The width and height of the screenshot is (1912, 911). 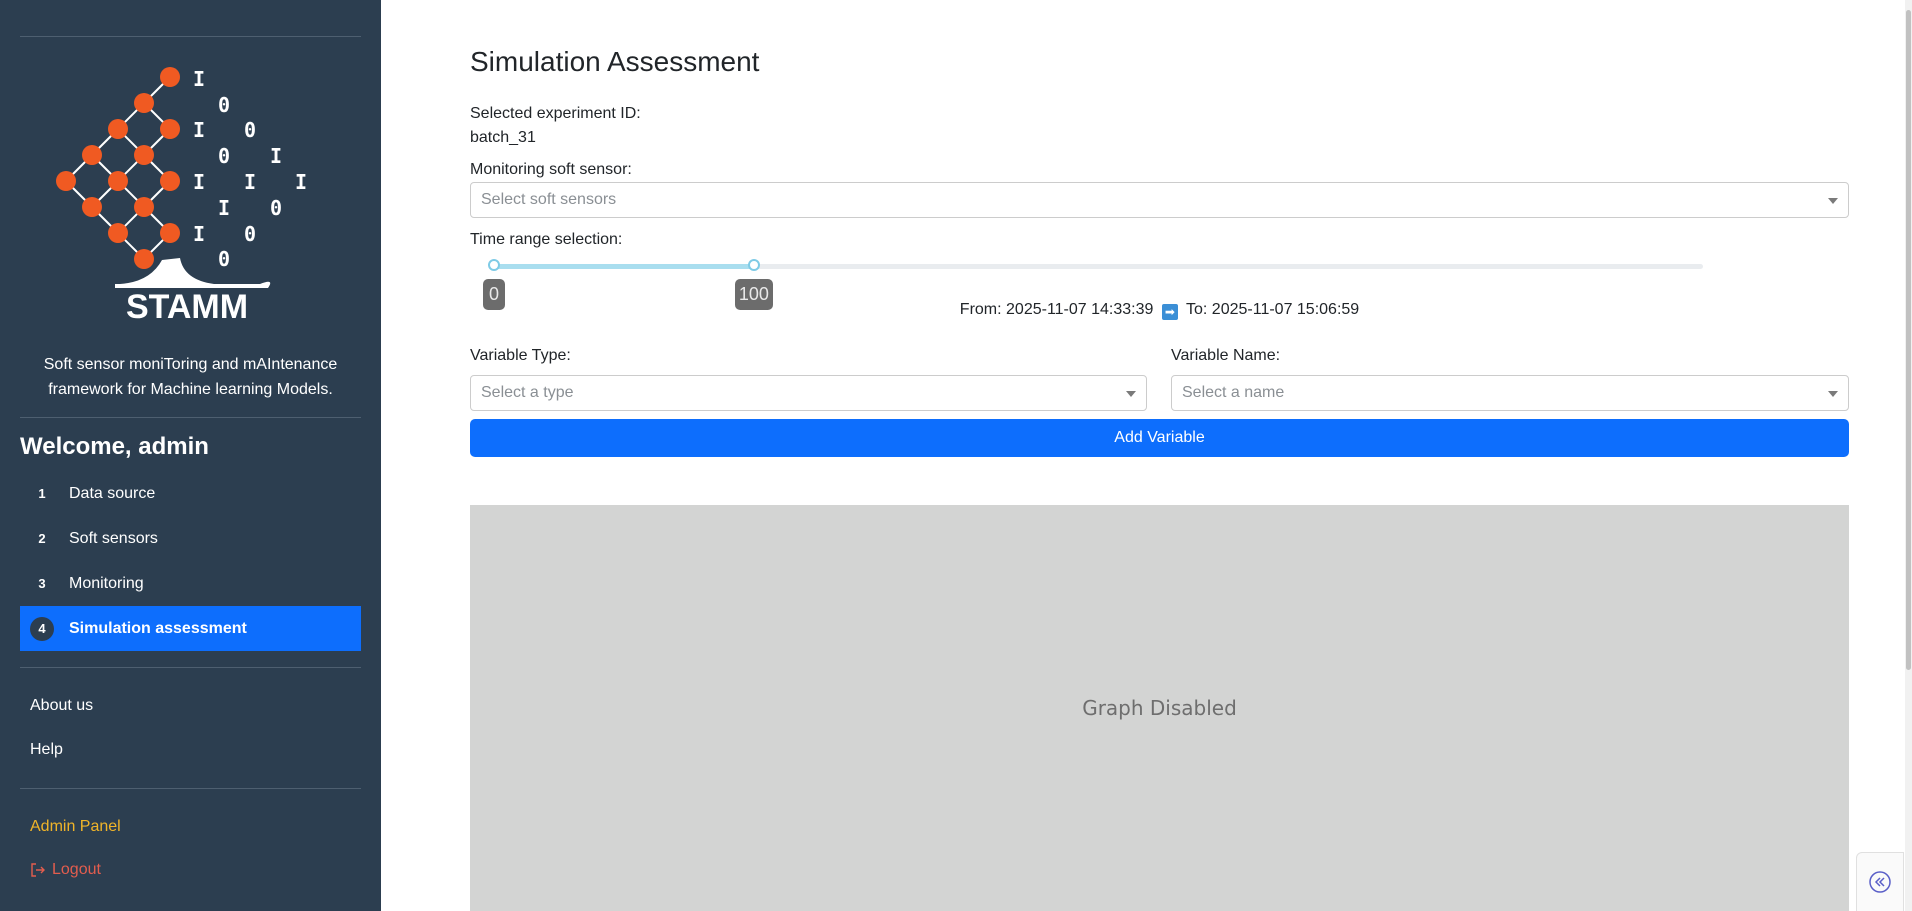 I want to click on logo-wordmark: STAMM, so click(x=187, y=307).